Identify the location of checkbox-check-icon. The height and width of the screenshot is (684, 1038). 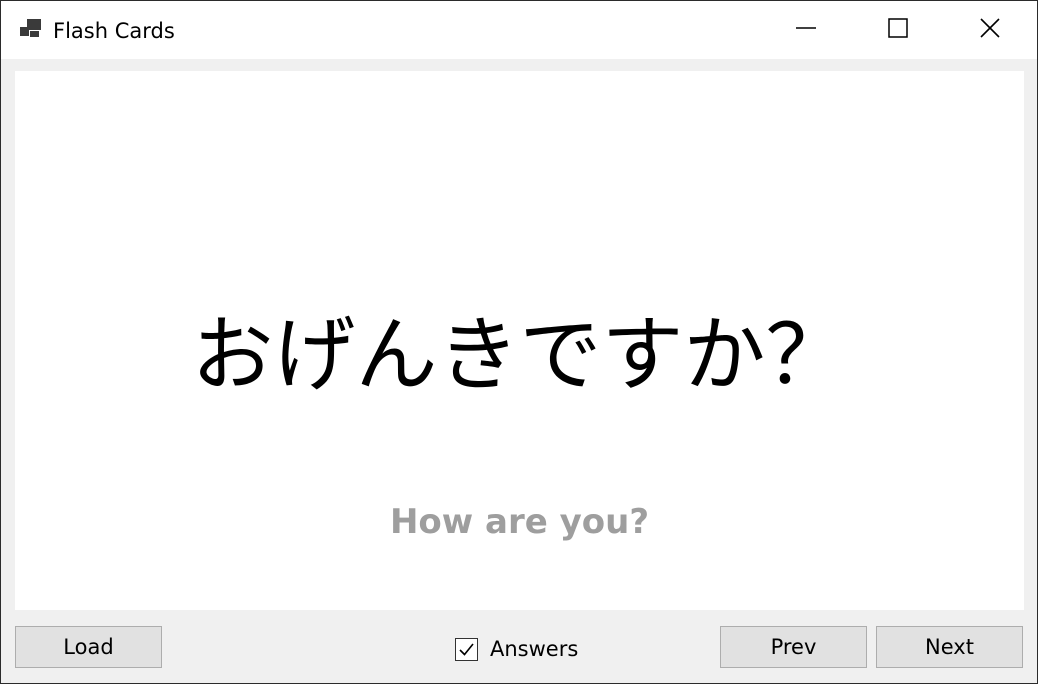
(466, 649).